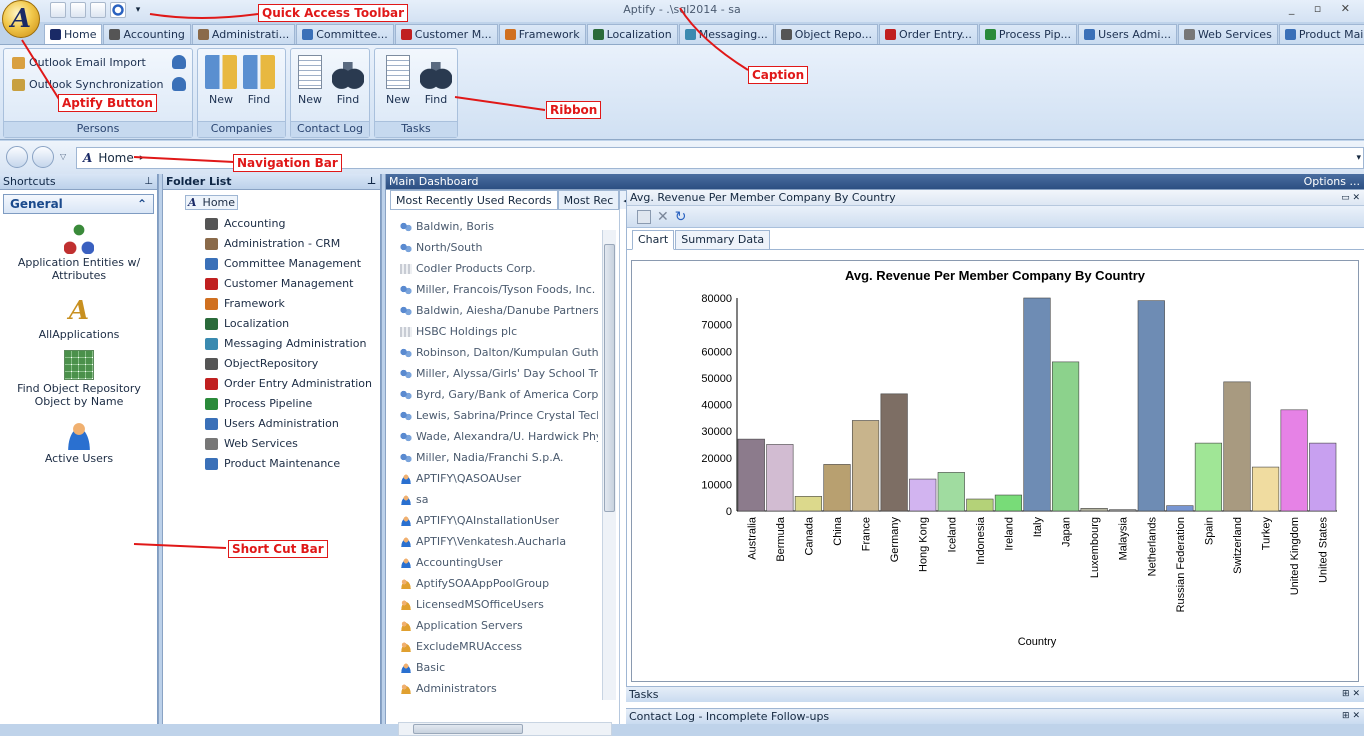 The image size is (1364, 736). What do you see at coordinates (288, 383) in the screenshot?
I see `folder-item: Order Entry Administration` at bounding box center [288, 383].